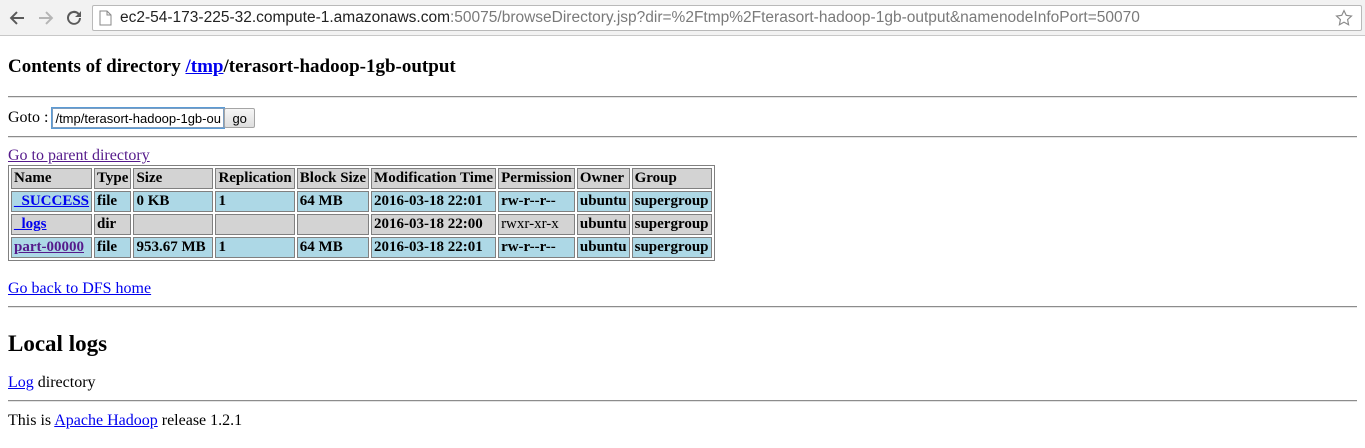  What do you see at coordinates (682, 383) in the screenshot?
I see `log-directory-line: Log directory` at bounding box center [682, 383].